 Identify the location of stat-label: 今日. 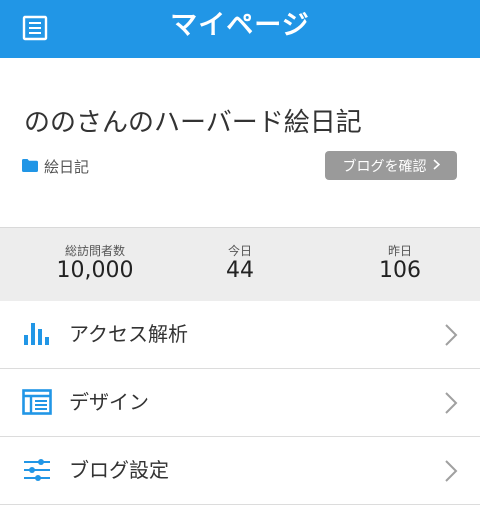
(239, 251).